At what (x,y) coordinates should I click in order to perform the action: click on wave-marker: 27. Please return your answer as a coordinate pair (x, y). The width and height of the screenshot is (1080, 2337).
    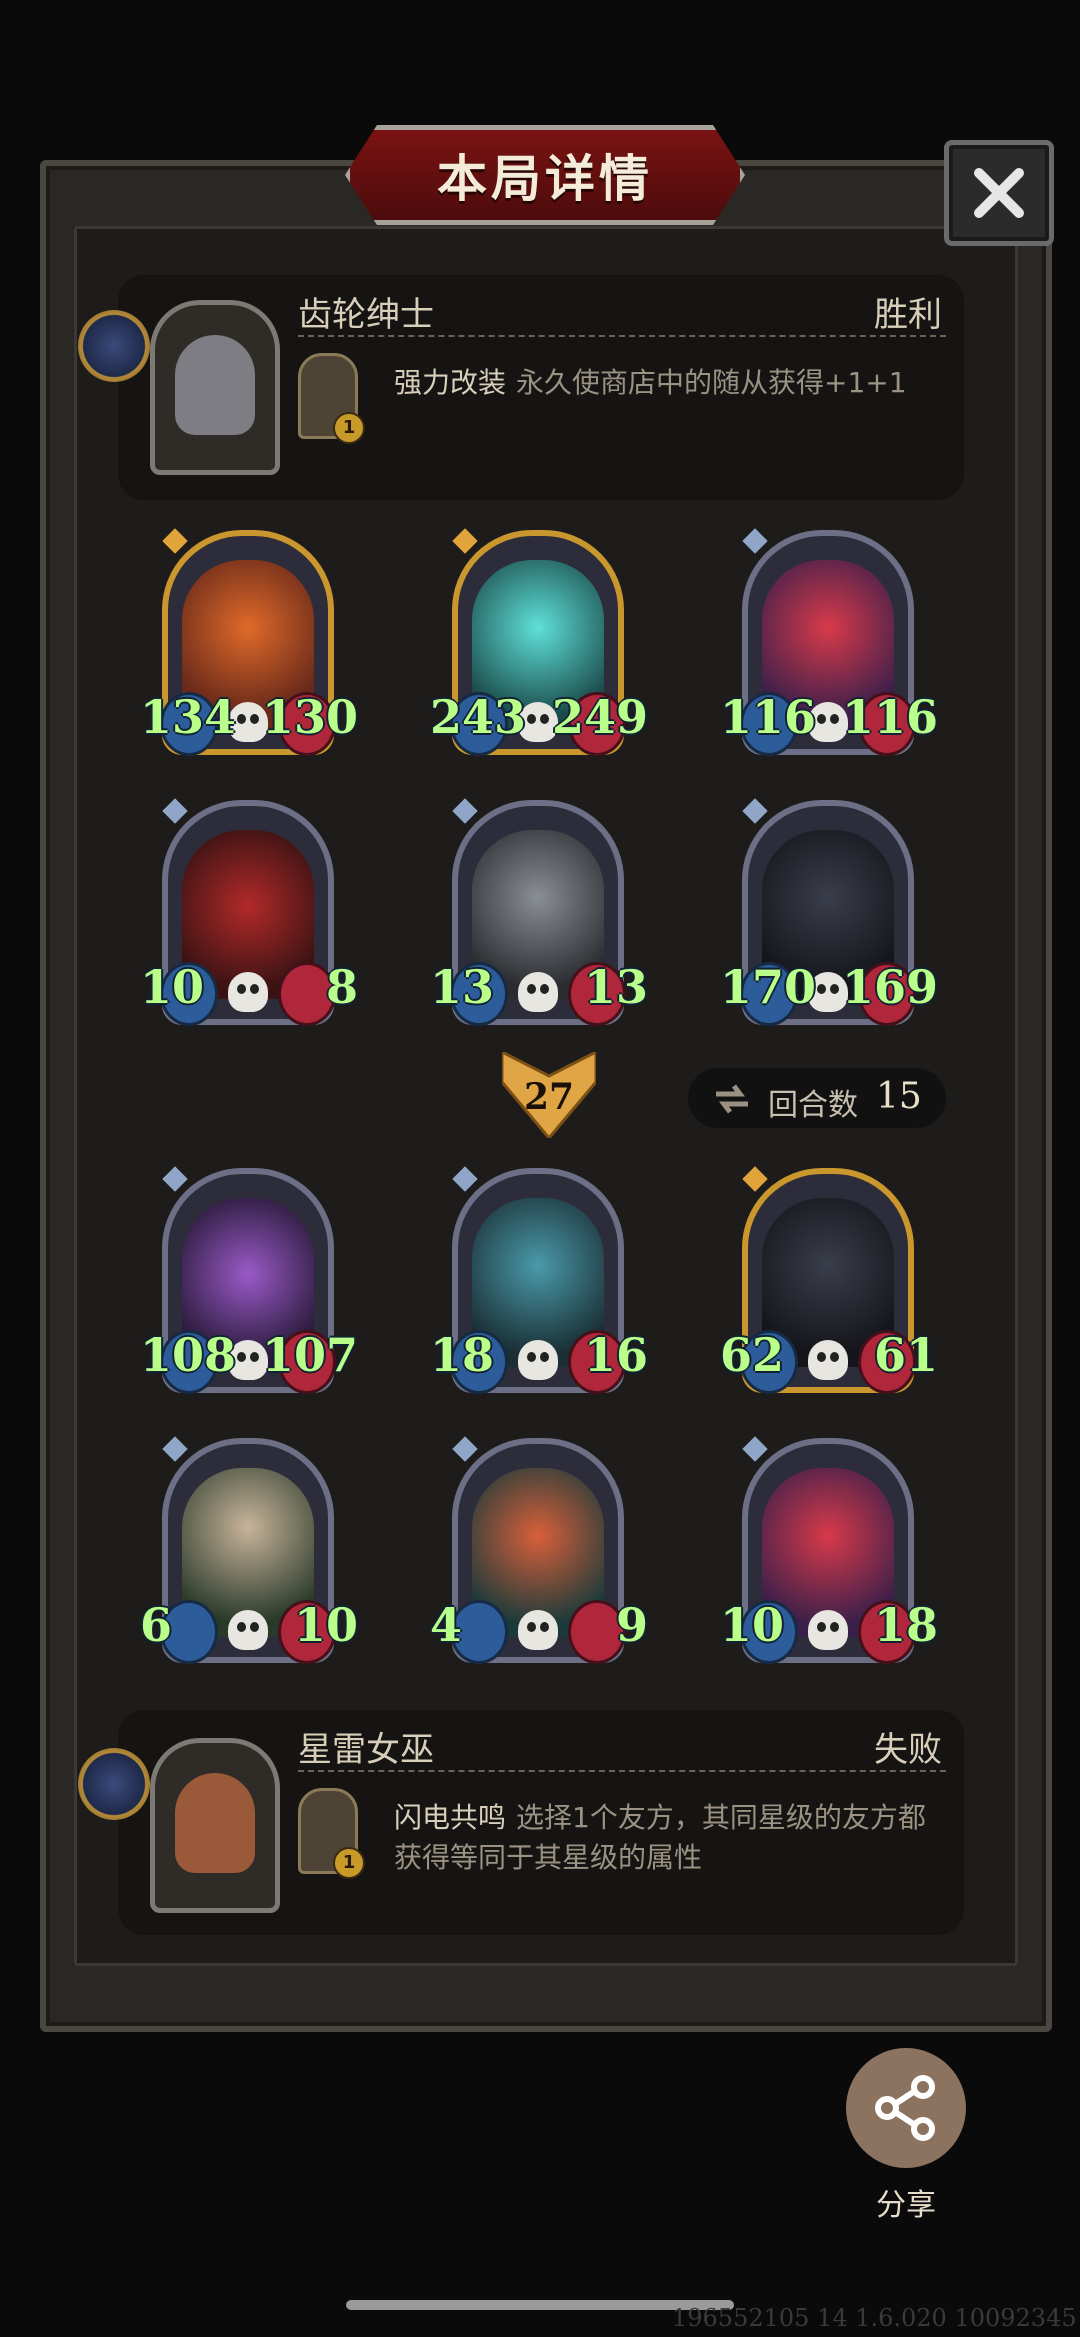
    Looking at the image, I should click on (549, 1095).